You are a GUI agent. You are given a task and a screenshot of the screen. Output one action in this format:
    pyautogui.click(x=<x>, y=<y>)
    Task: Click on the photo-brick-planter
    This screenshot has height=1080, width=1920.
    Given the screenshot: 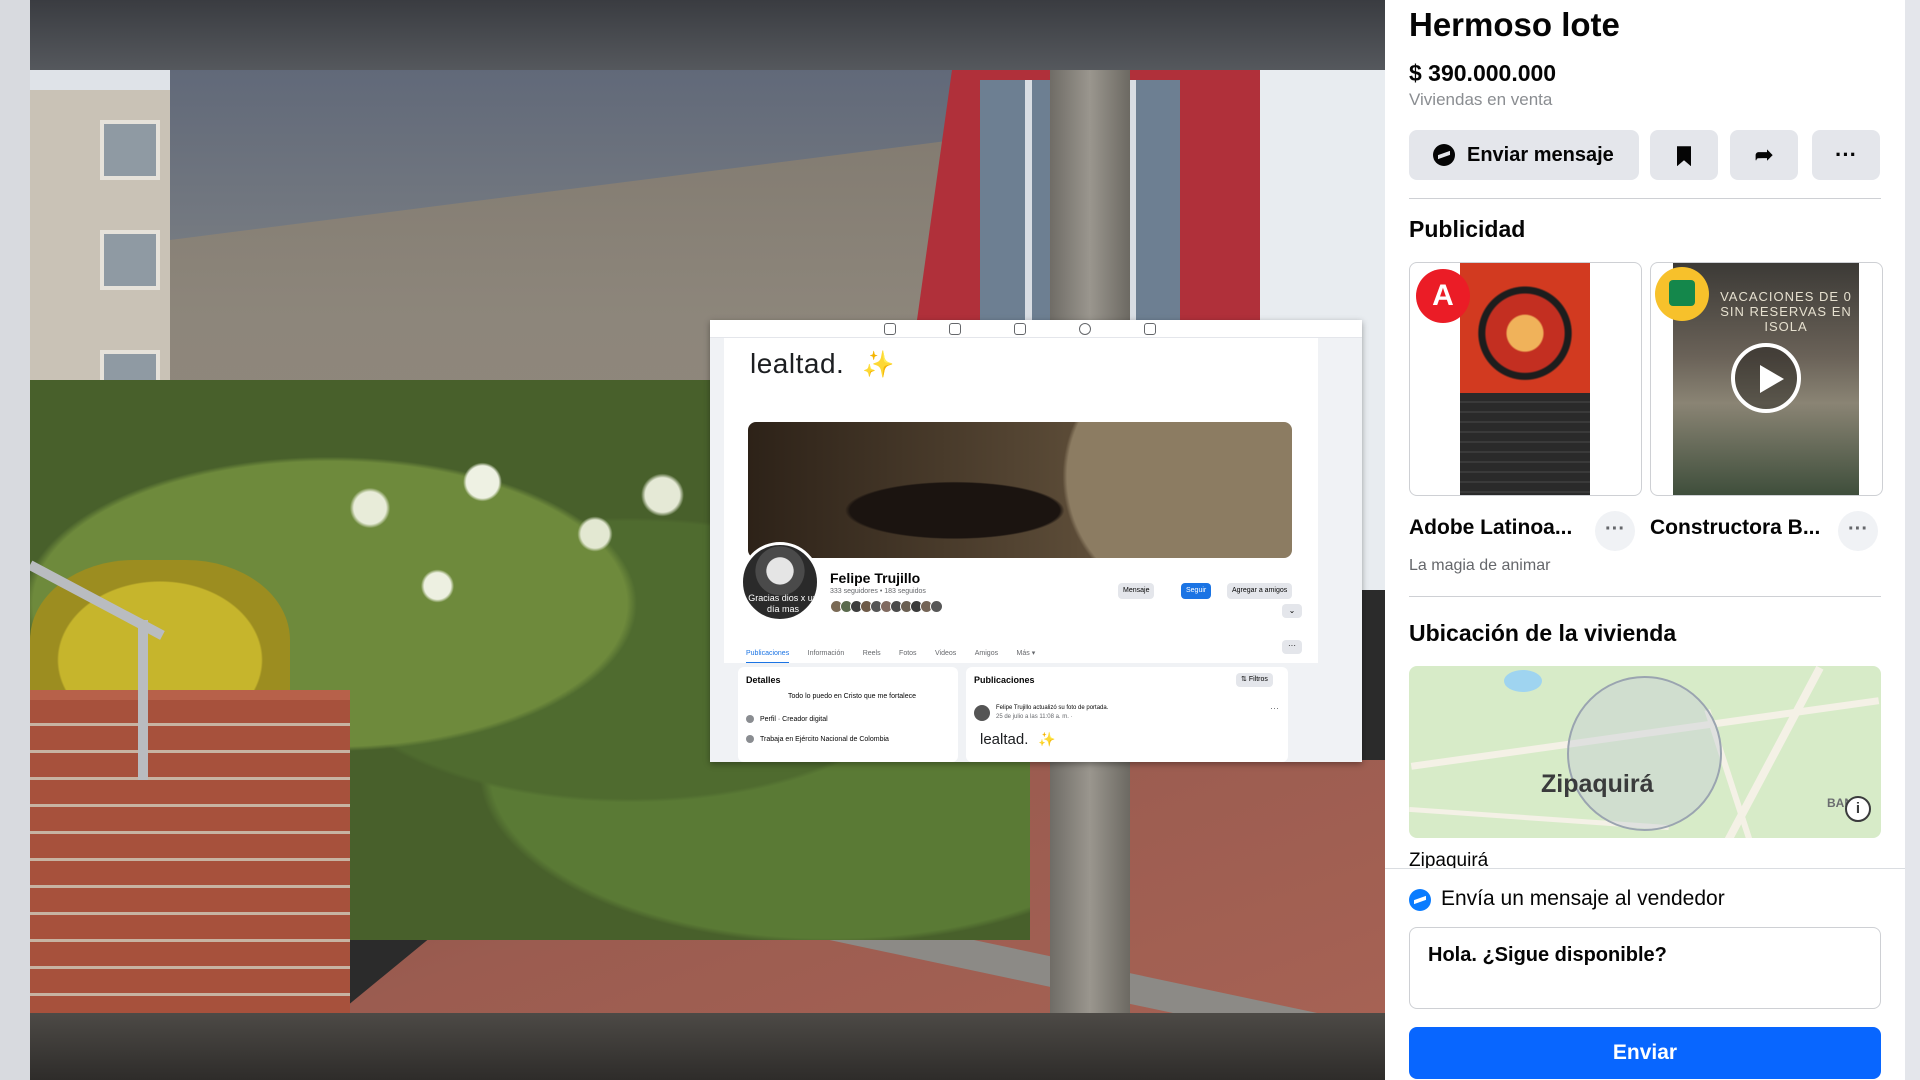 What is the action you would take?
    pyautogui.click(x=190, y=860)
    